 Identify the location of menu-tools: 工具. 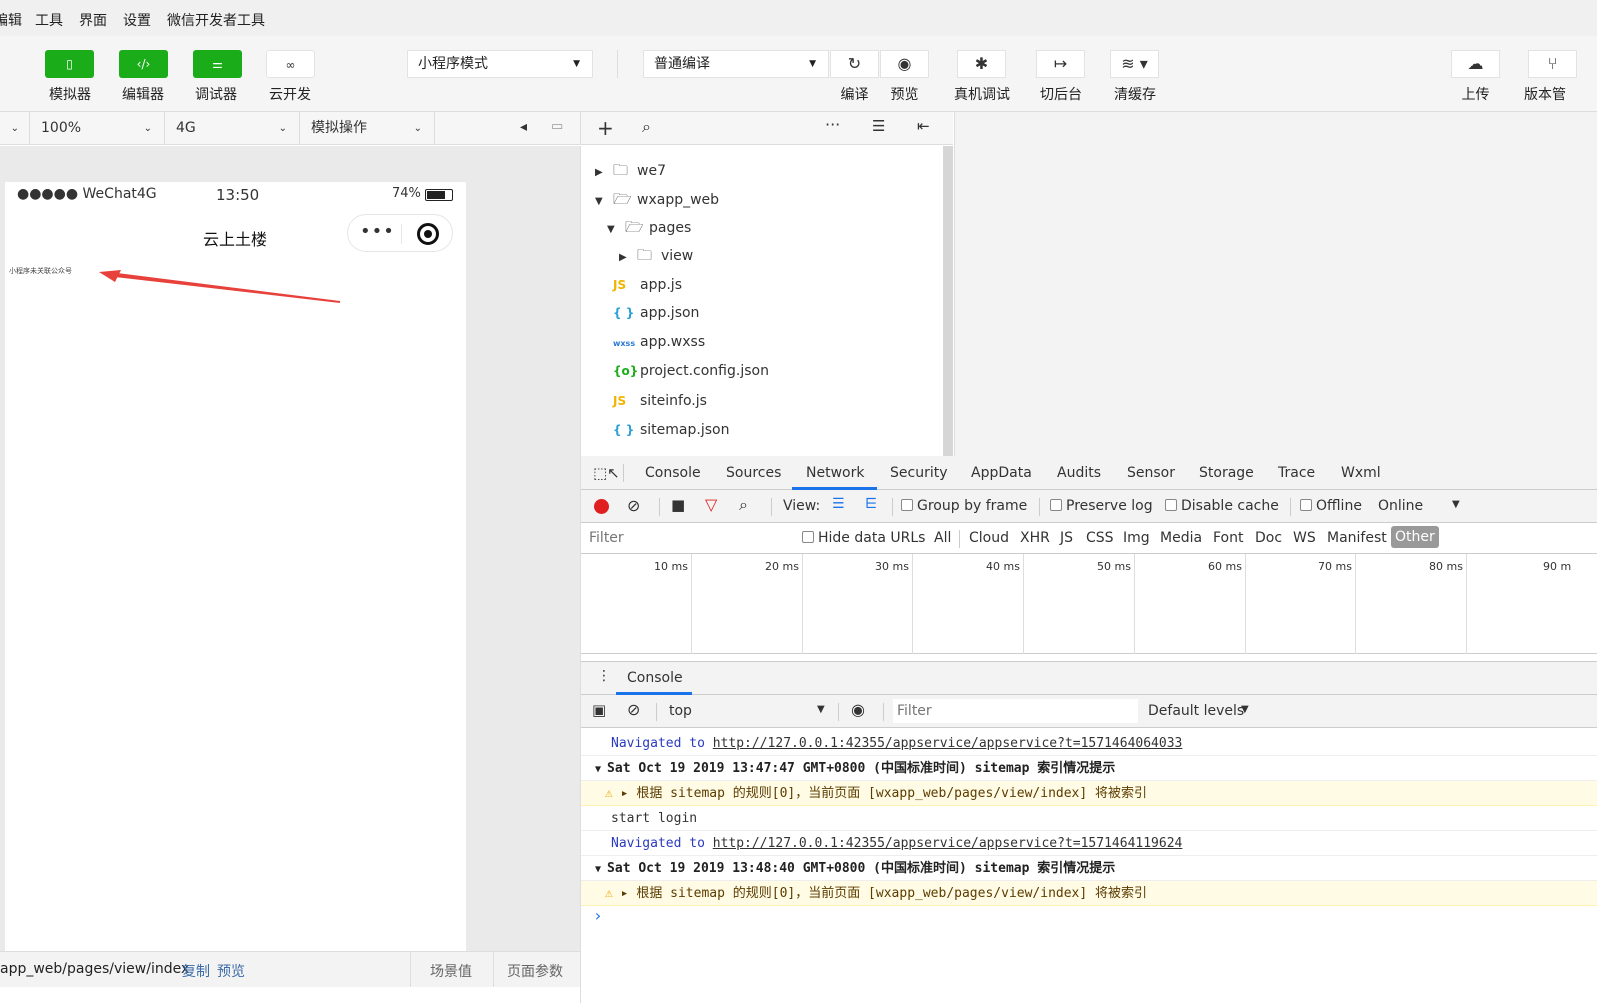
(49, 20).